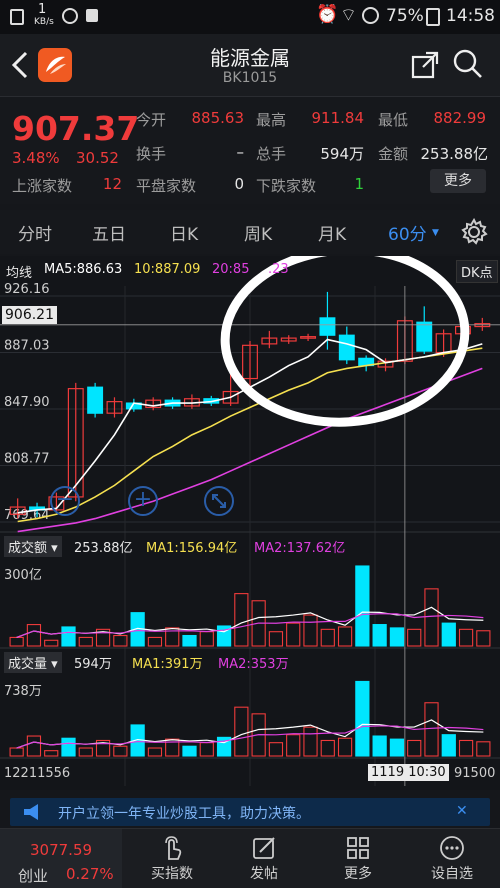  I want to click on close-icon: ✕, so click(462, 811).